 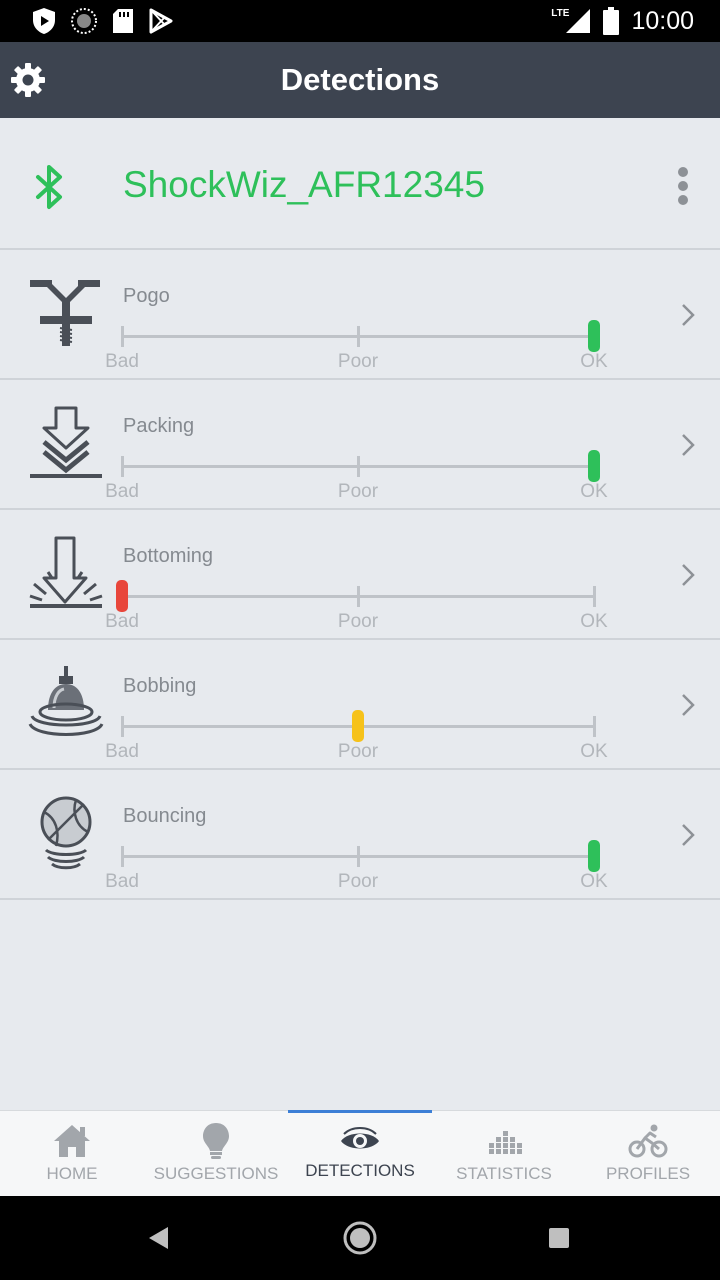 I want to click on more-vert-icon, so click(x=683, y=186).